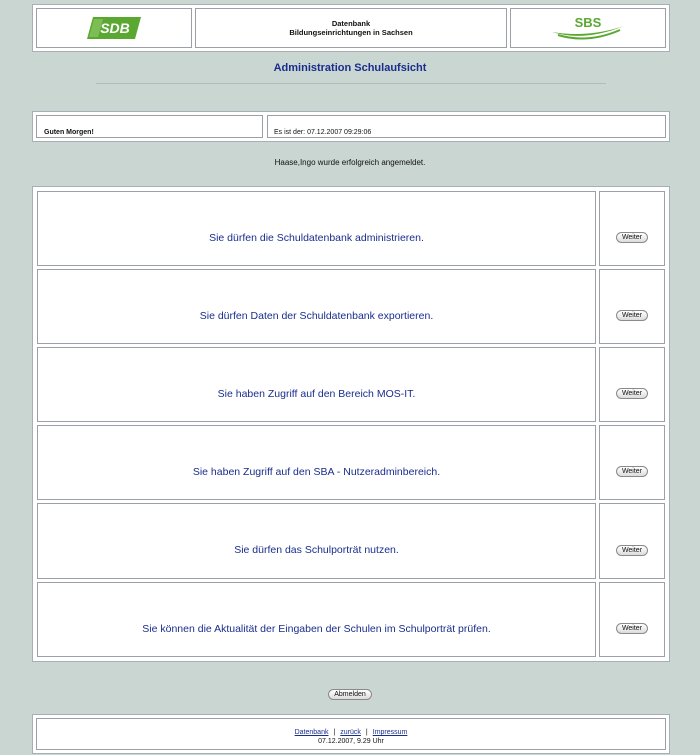 This screenshot has height=755, width=700. What do you see at coordinates (390, 732) in the screenshot?
I see `footer-link-impressum: Impressum` at bounding box center [390, 732].